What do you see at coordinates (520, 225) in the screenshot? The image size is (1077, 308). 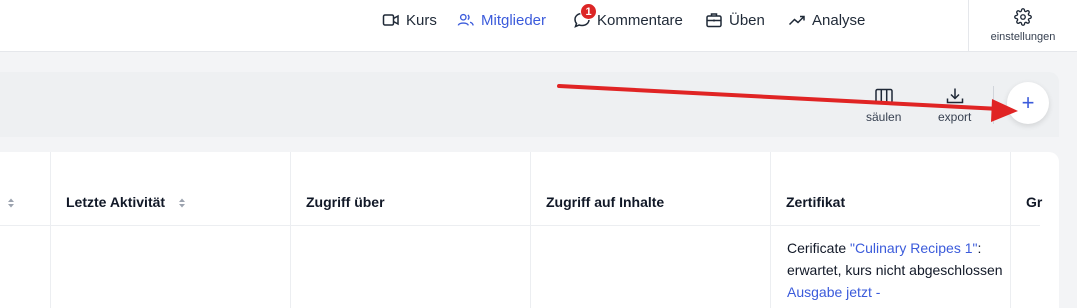 I see `header-row-border` at bounding box center [520, 225].